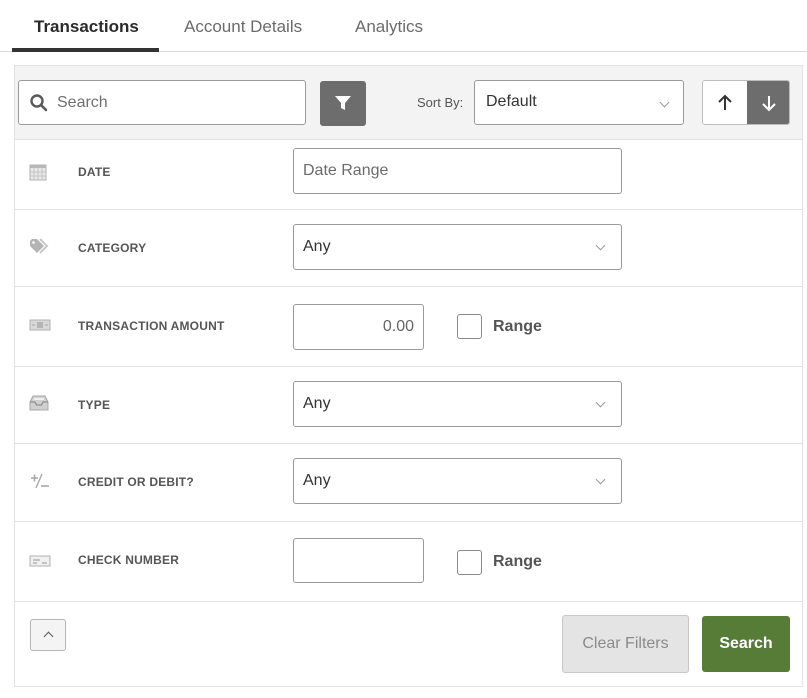  I want to click on credit-debit-select: Any, so click(457, 481).